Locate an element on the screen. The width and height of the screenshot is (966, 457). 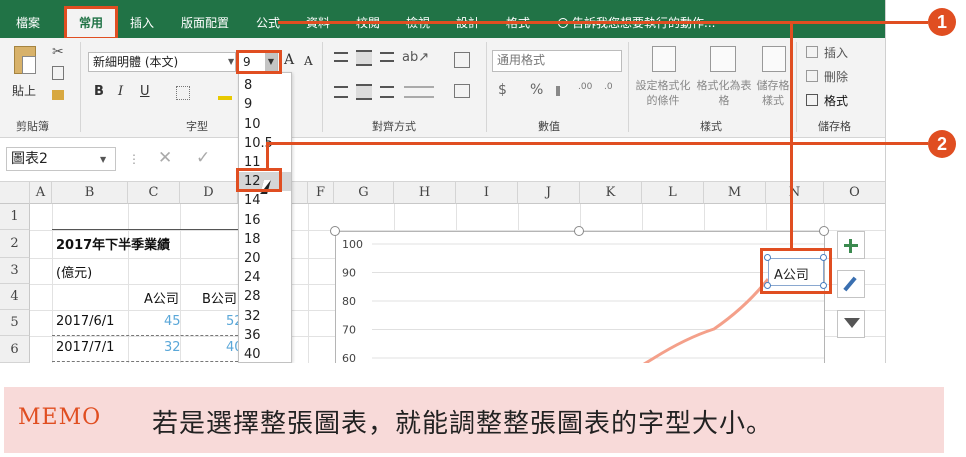
series-line-a is located at coordinates (700, 320).